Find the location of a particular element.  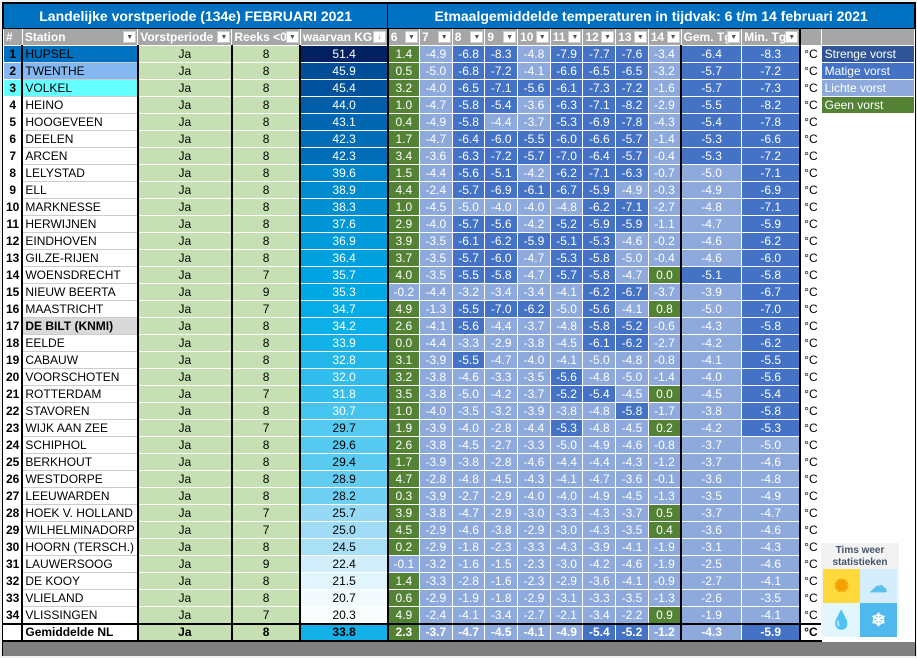

station-name: BERKHOUT is located at coordinates (80, 462).